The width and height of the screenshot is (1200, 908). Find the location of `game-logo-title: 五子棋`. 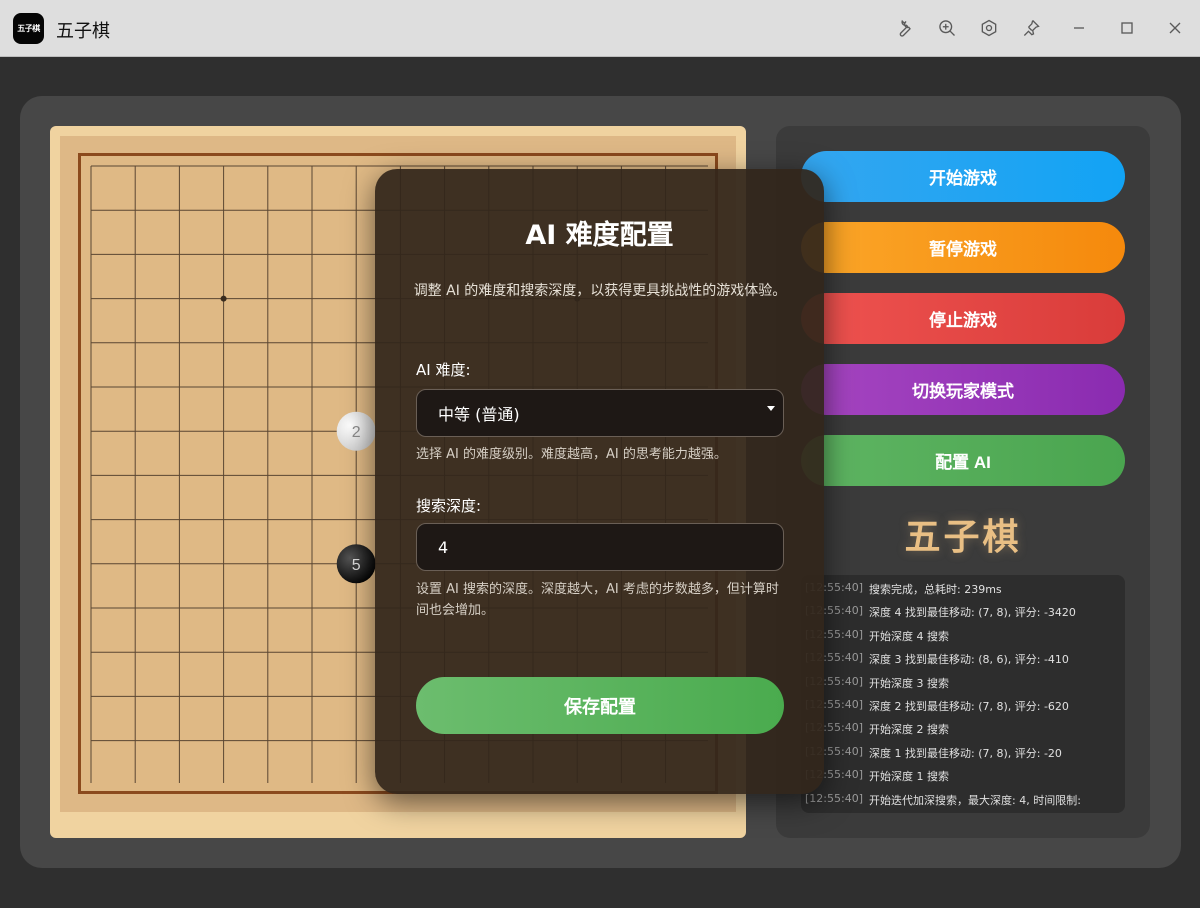

game-logo-title: 五子棋 is located at coordinates (963, 537).